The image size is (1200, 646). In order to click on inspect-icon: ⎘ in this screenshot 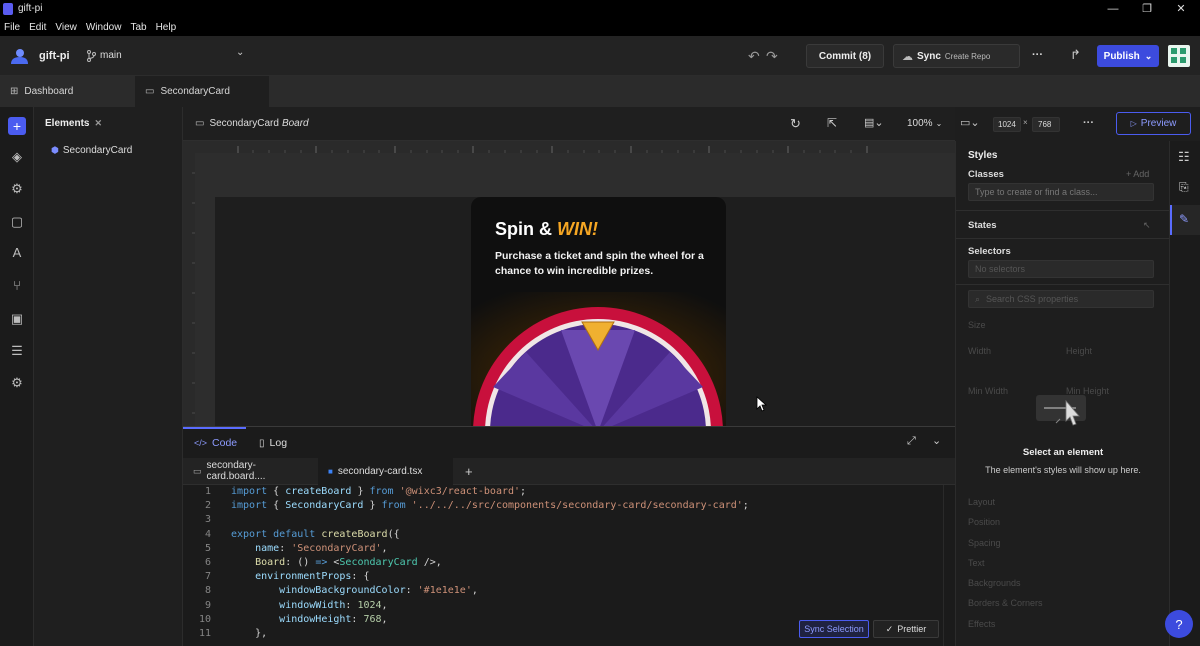, I will do `click(1184, 187)`.